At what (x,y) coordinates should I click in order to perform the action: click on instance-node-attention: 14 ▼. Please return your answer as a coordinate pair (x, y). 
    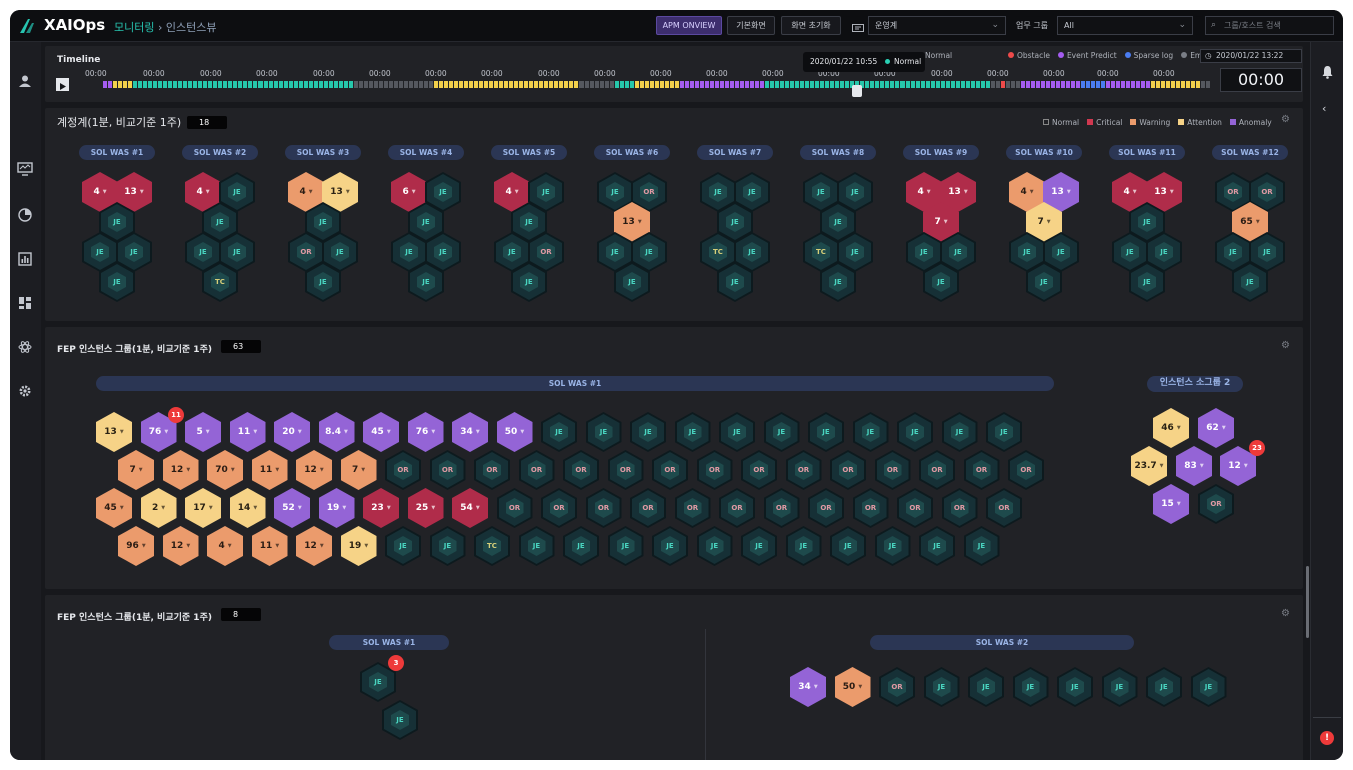
    Looking at the image, I should click on (247, 508).